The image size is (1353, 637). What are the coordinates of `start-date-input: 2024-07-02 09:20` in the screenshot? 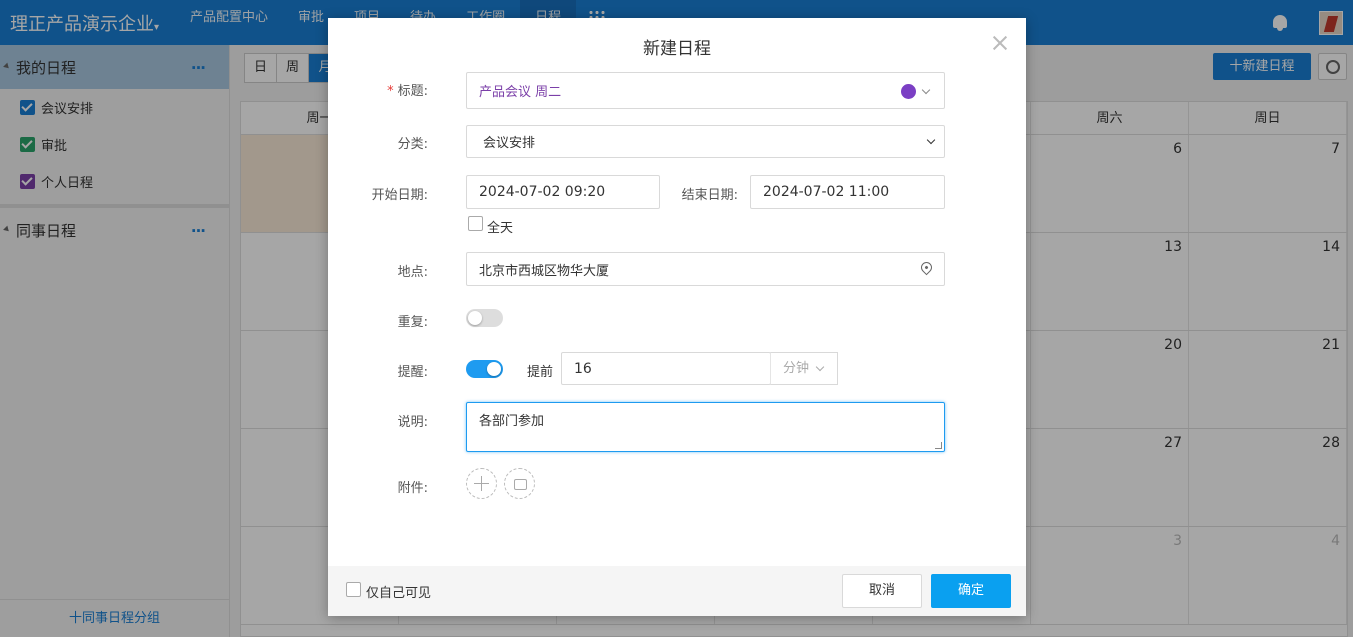 It's located at (563, 192).